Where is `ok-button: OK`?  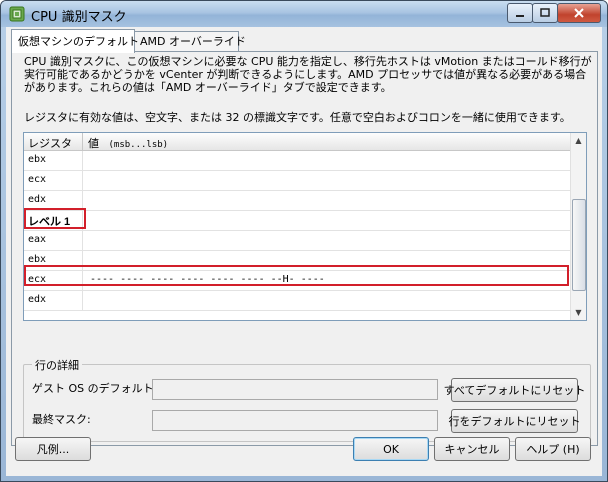
ok-button: OK is located at coordinates (391, 449).